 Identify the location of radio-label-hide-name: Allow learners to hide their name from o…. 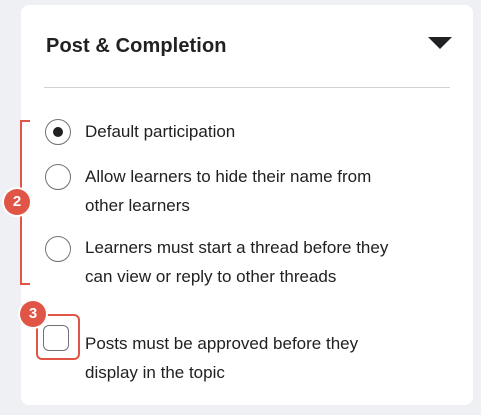
(265, 191).